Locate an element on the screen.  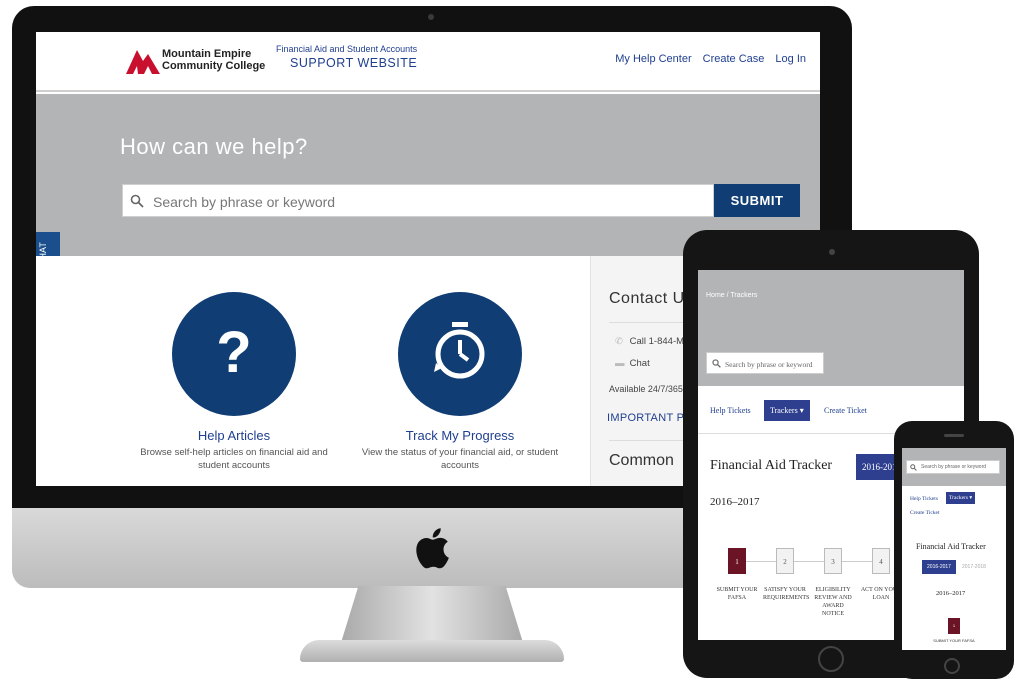
support-subtitle: Financial Aid and Student Accounts is located at coordinates (347, 49).